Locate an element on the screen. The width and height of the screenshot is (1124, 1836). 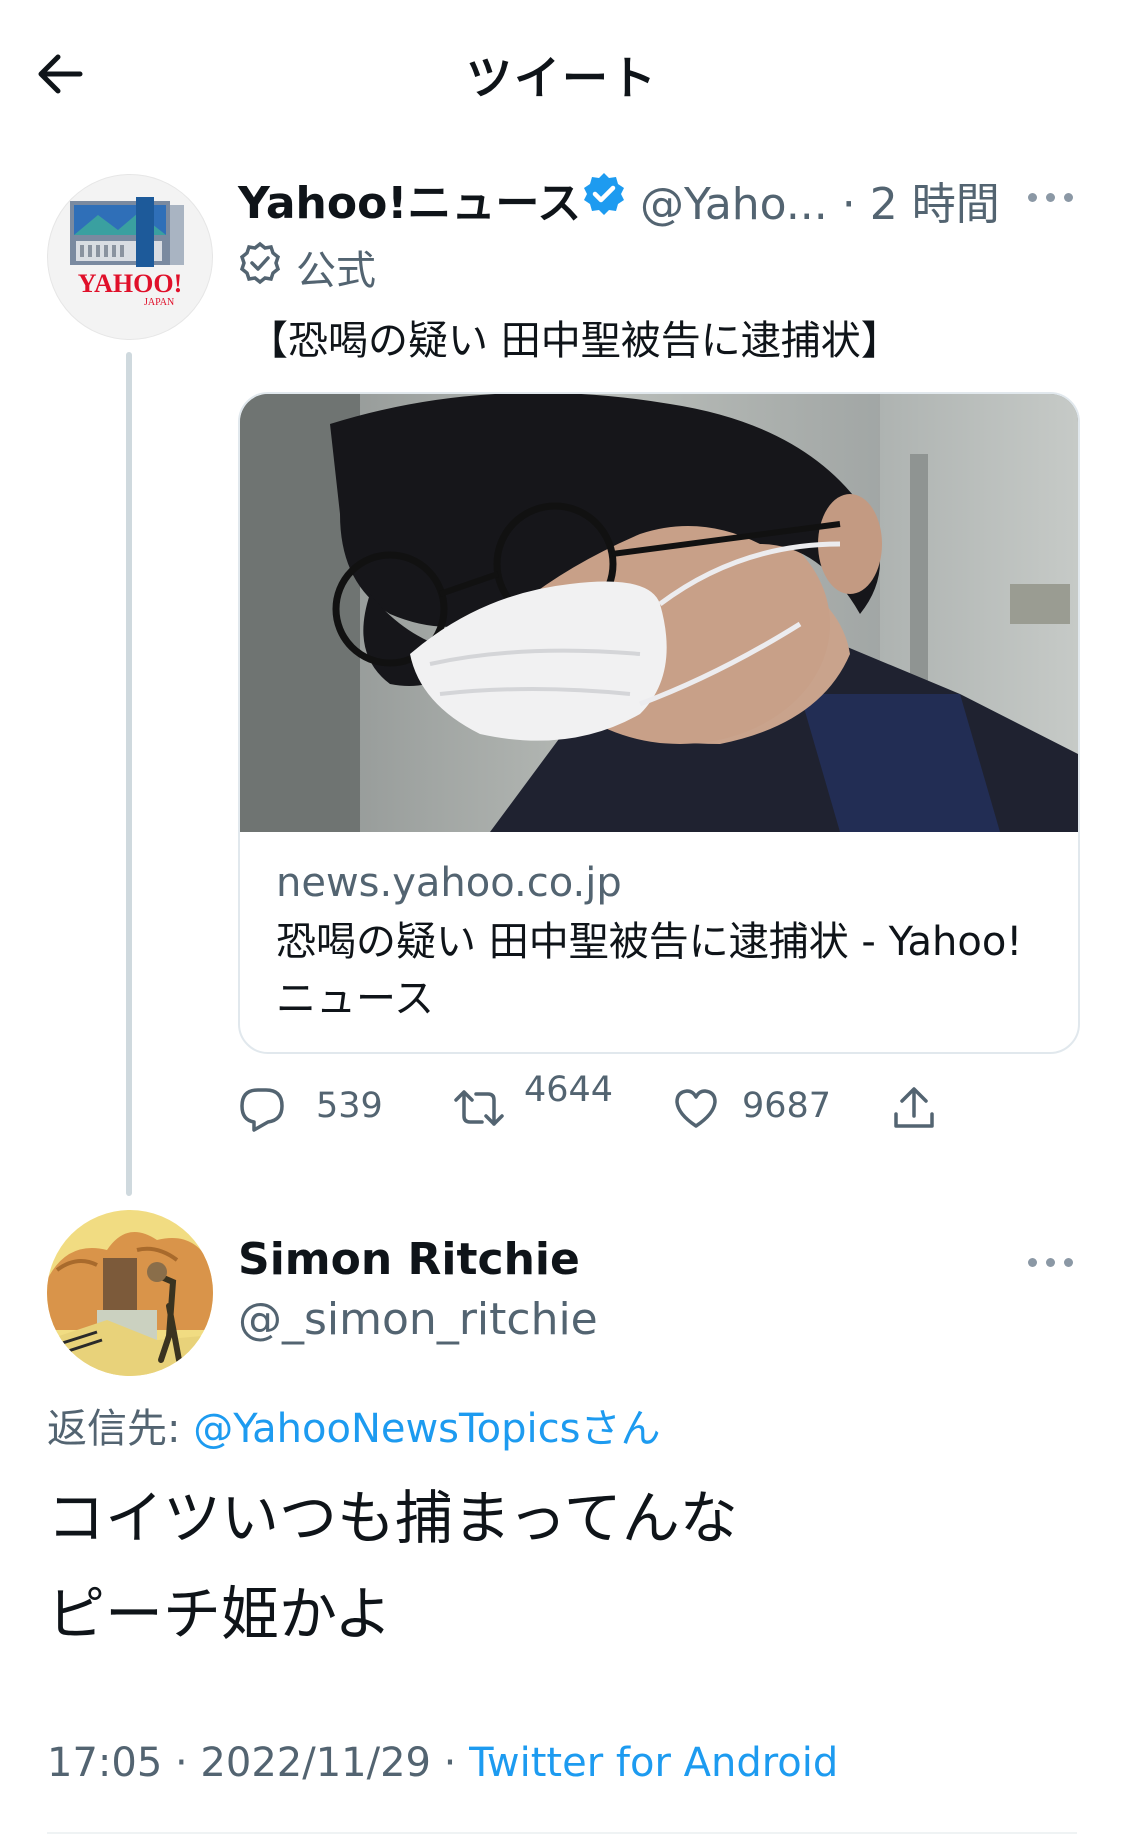
newspaper-logo-icon is located at coordinates (127, 232).